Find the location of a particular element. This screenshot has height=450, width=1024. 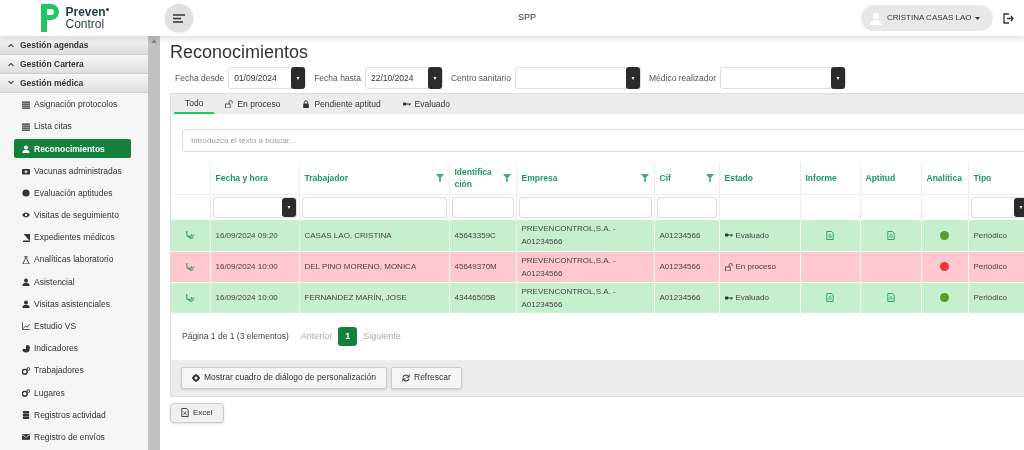

sidebar-item: Trabajadores is located at coordinates (72, 371).